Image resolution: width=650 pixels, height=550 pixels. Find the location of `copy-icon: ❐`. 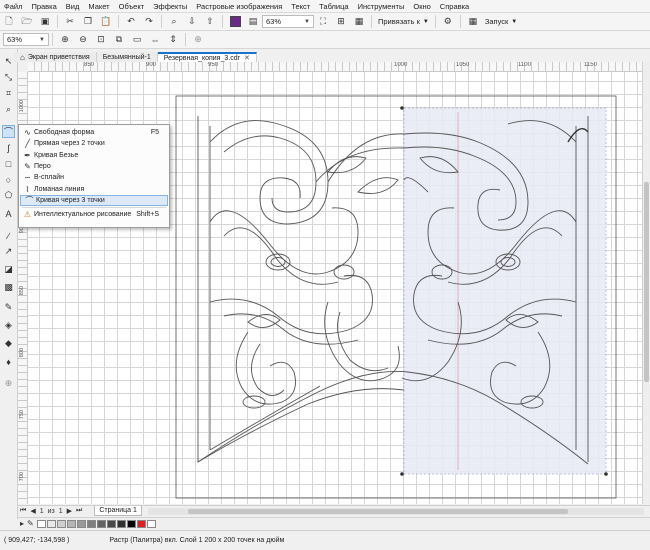

copy-icon: ❐ is located at coordinates (88, 22).